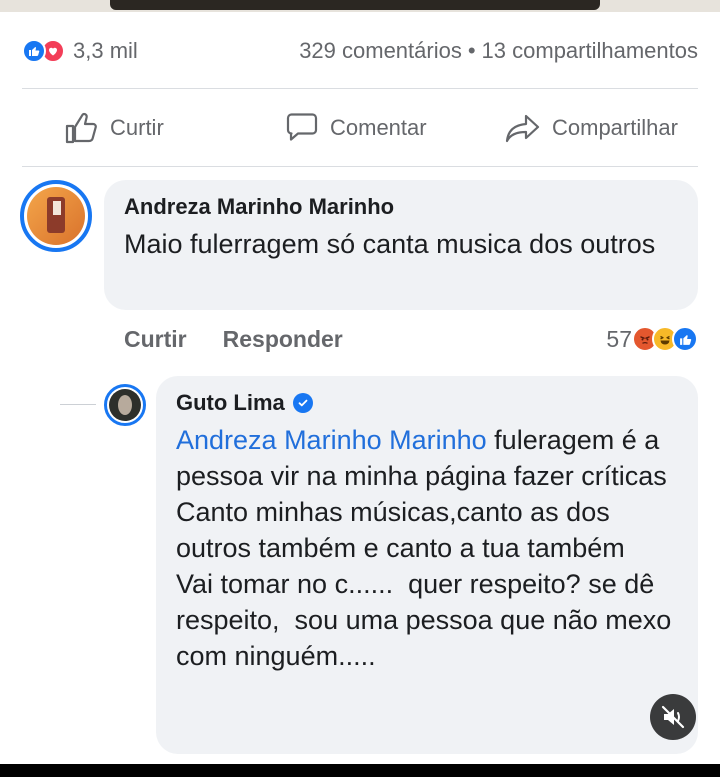 Image resolution: width=720 pixels, height=777 pixels. What do you see at coordinates (331, 440) in the screenshot?
I see `mention-link: Andreza Marinho Marinho` at bounding box center [331, 440].